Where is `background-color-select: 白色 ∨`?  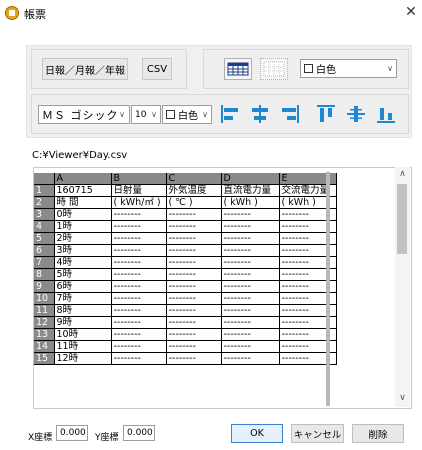
background-color-select: 白色 ∨ is located at coordinates (348, 68).